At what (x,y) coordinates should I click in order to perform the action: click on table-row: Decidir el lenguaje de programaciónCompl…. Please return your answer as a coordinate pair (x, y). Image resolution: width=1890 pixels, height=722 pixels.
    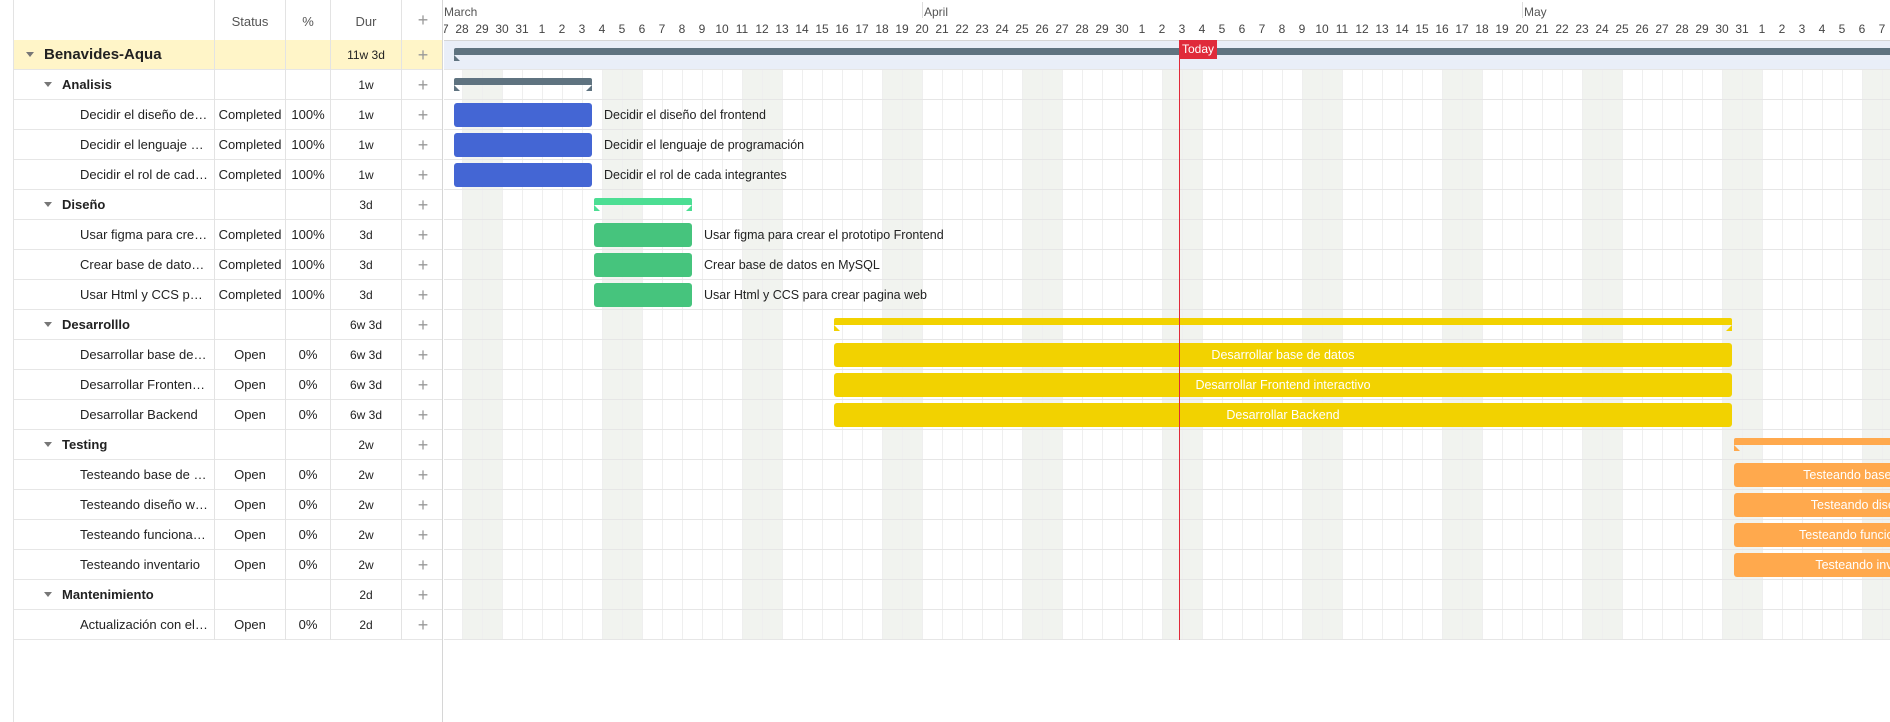
    Looking at the image, I should click on (228, 145).